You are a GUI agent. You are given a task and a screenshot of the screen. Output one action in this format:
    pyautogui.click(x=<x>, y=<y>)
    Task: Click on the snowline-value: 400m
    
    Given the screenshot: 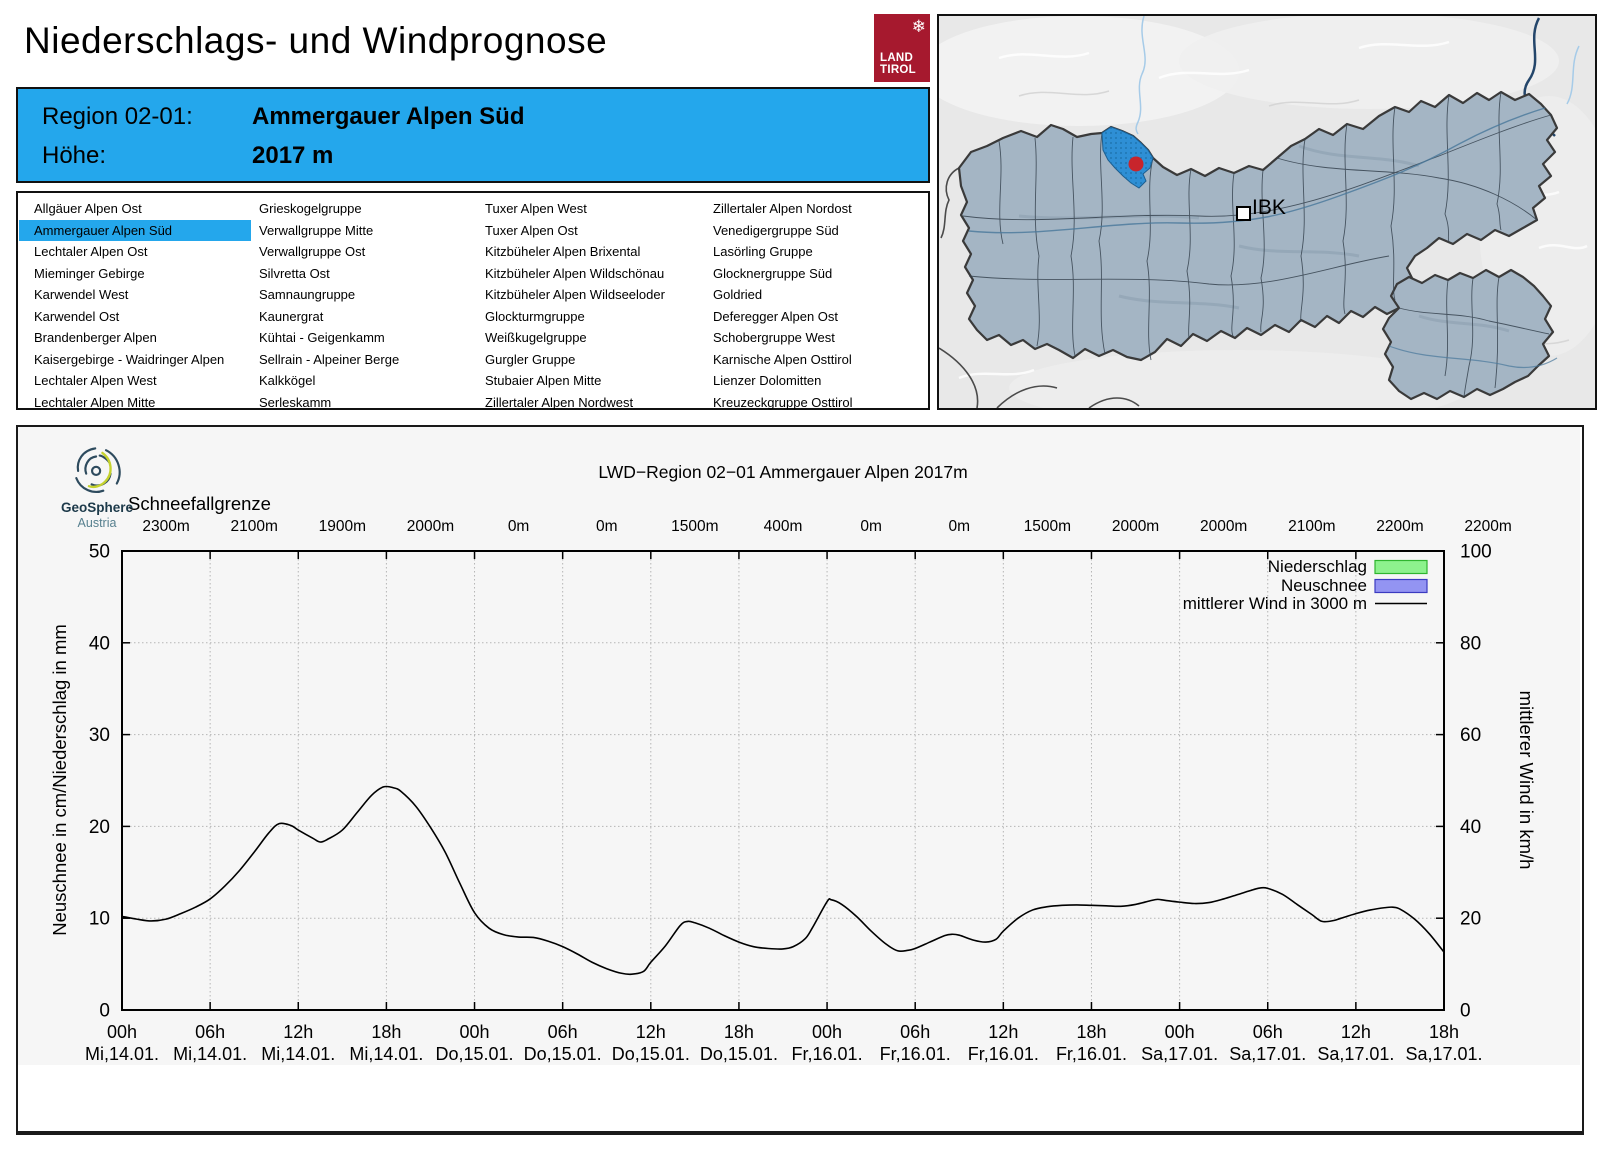 What is the action you would take?
    pyautogui.click(x=783, y=526)
    